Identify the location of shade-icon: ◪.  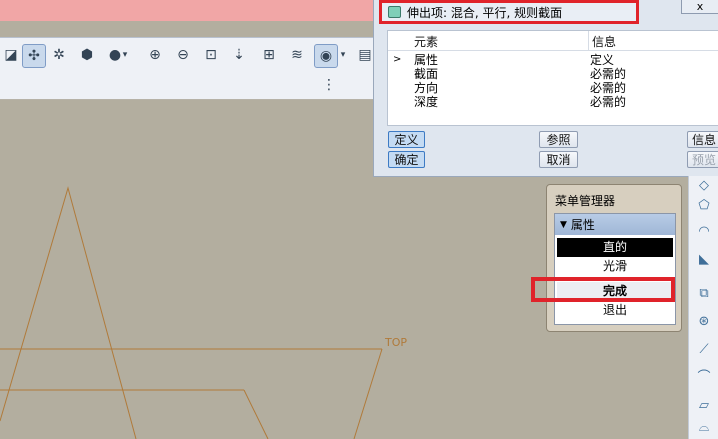
(11, 55).